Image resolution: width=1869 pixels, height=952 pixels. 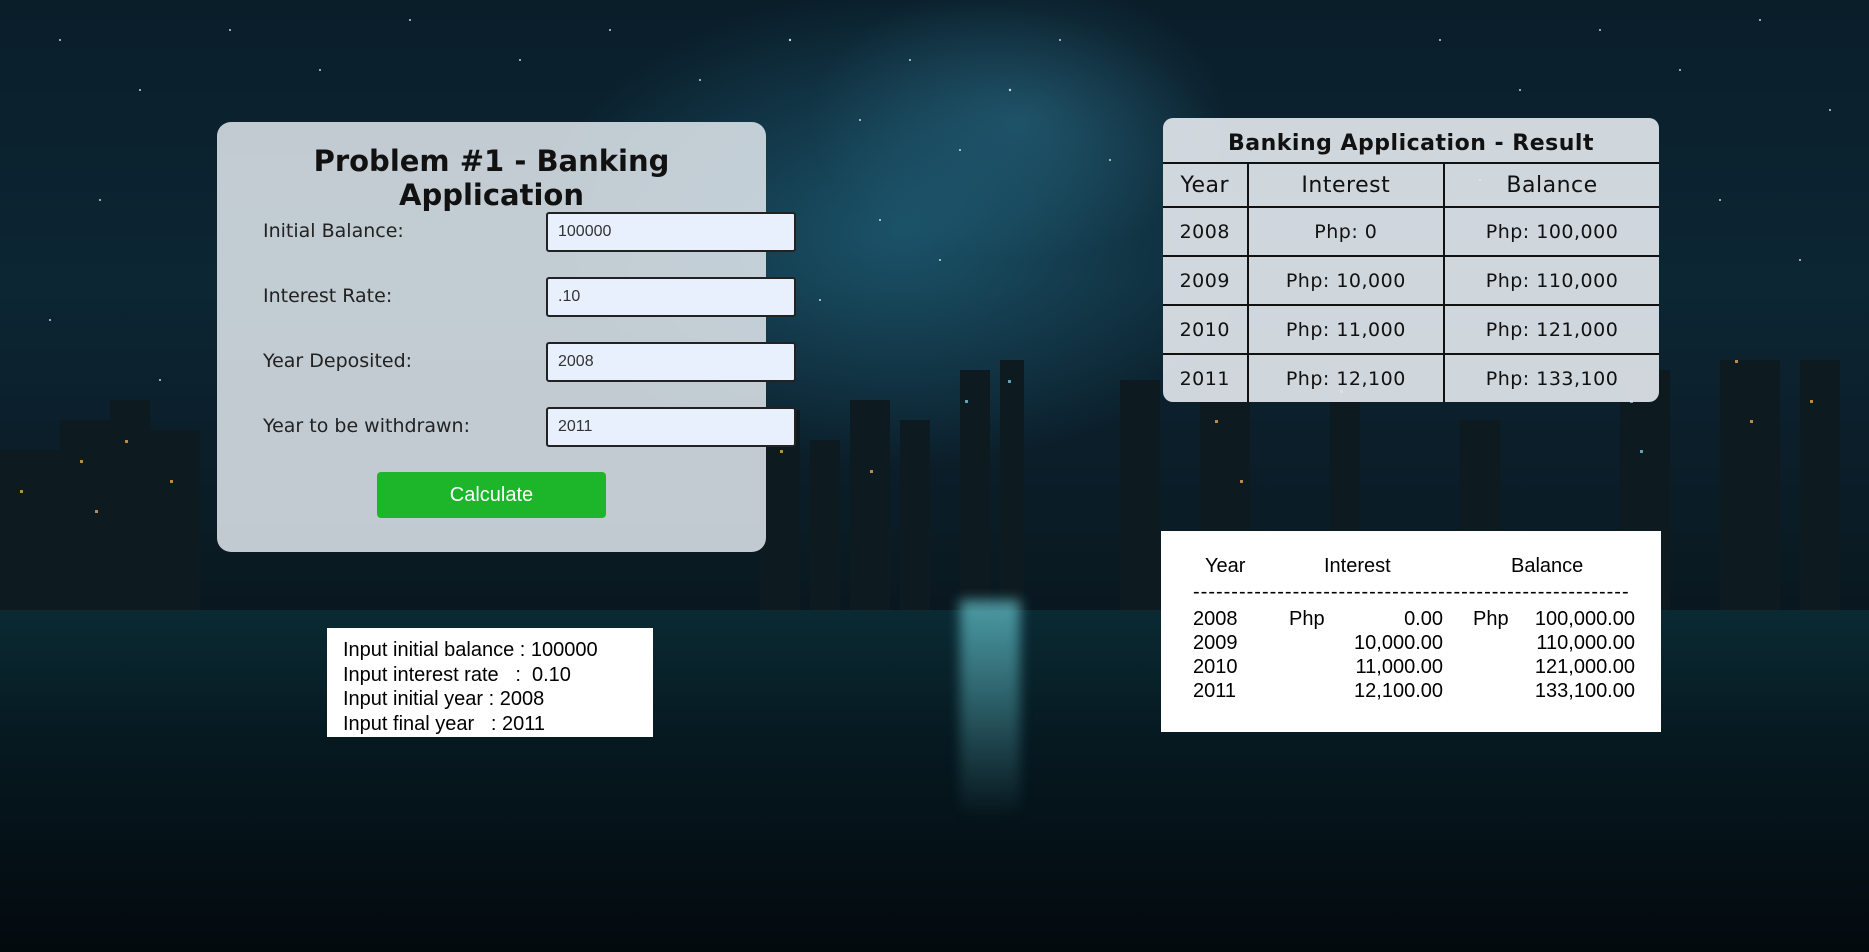 I want to click on console-line: Input initial balance : 100000, so click(x=470, y=650).